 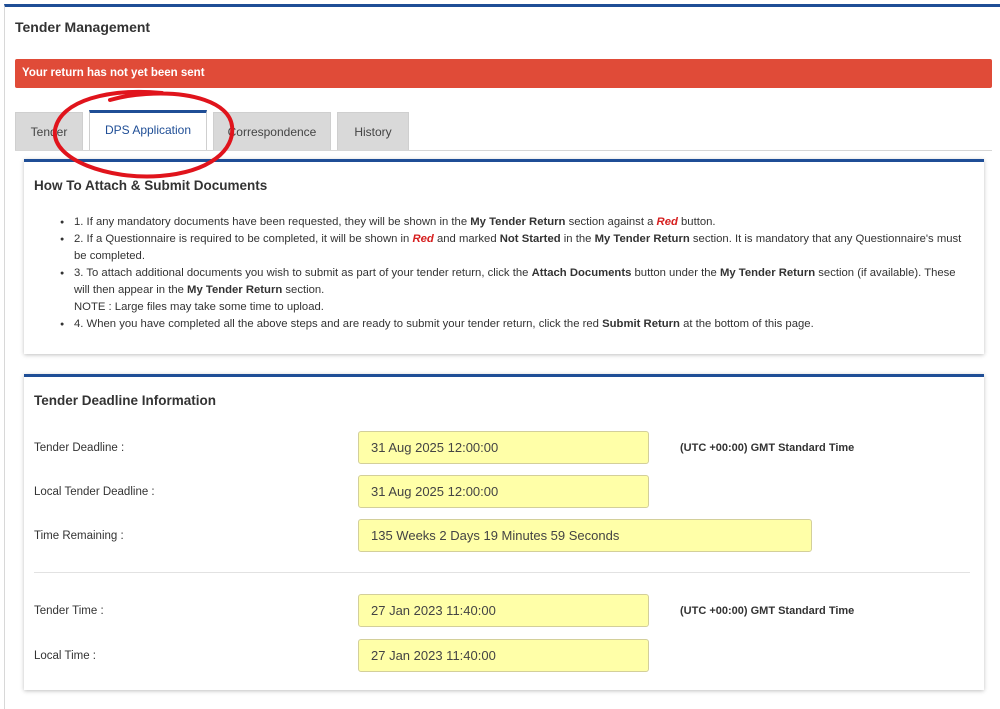 I want to click on local-time-field: 27 Jan 2023 11:40:00, so click(x=503, y=655).